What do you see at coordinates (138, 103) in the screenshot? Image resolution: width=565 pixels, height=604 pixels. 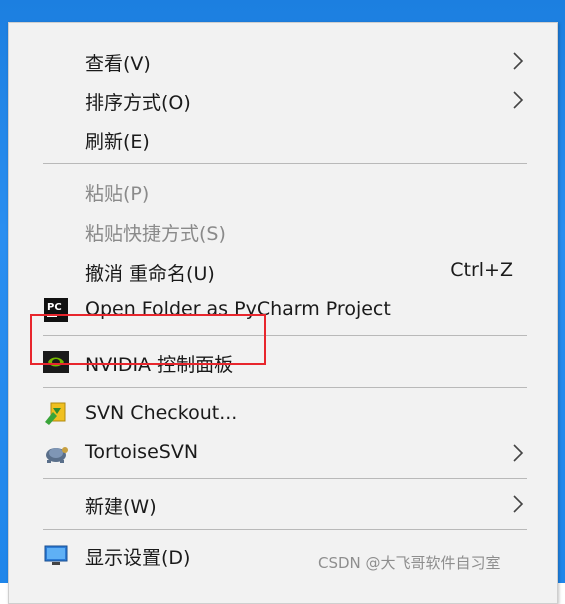 I see `menu-item-label: 排序方式(O)` at bounding box center [138, 103].